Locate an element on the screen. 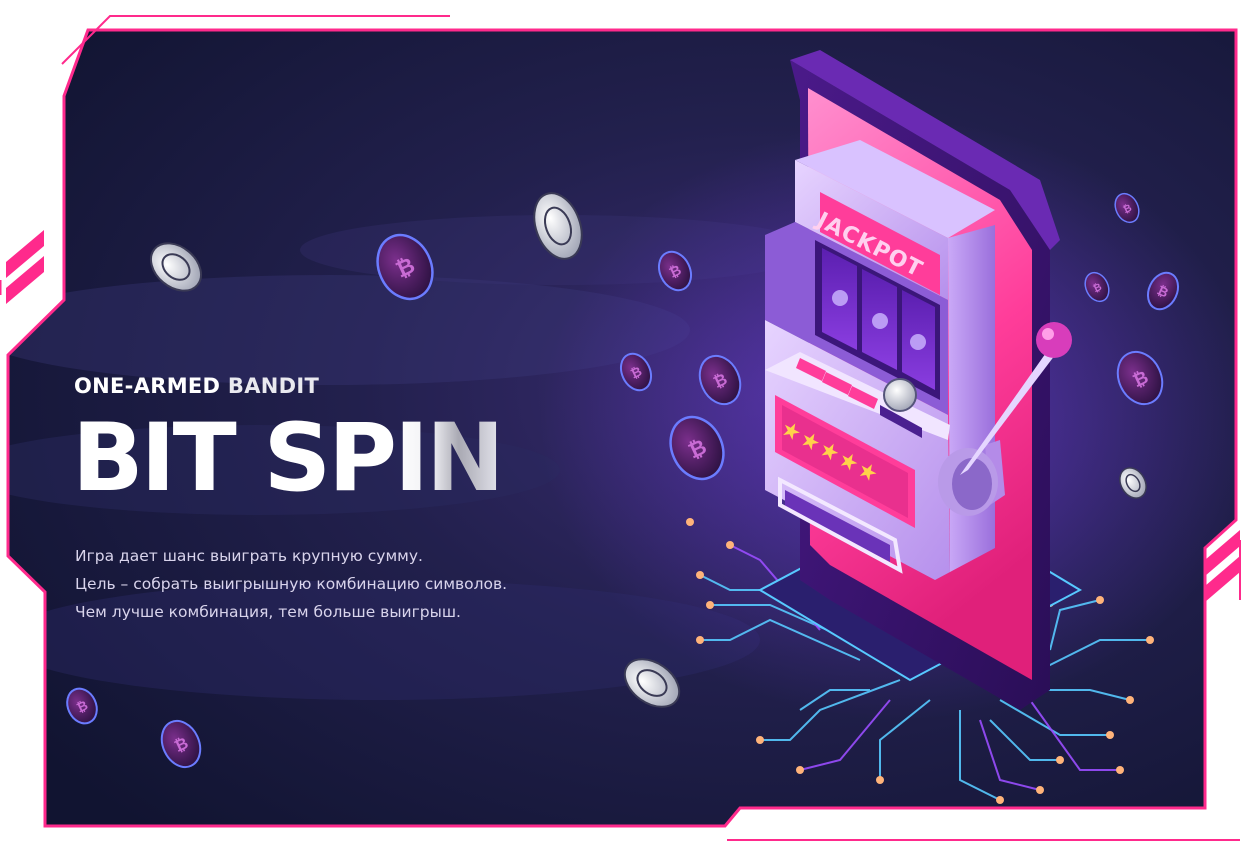 The image size is (1242, 854). title-part1: BIT SP is located at coordinates (234, 458).